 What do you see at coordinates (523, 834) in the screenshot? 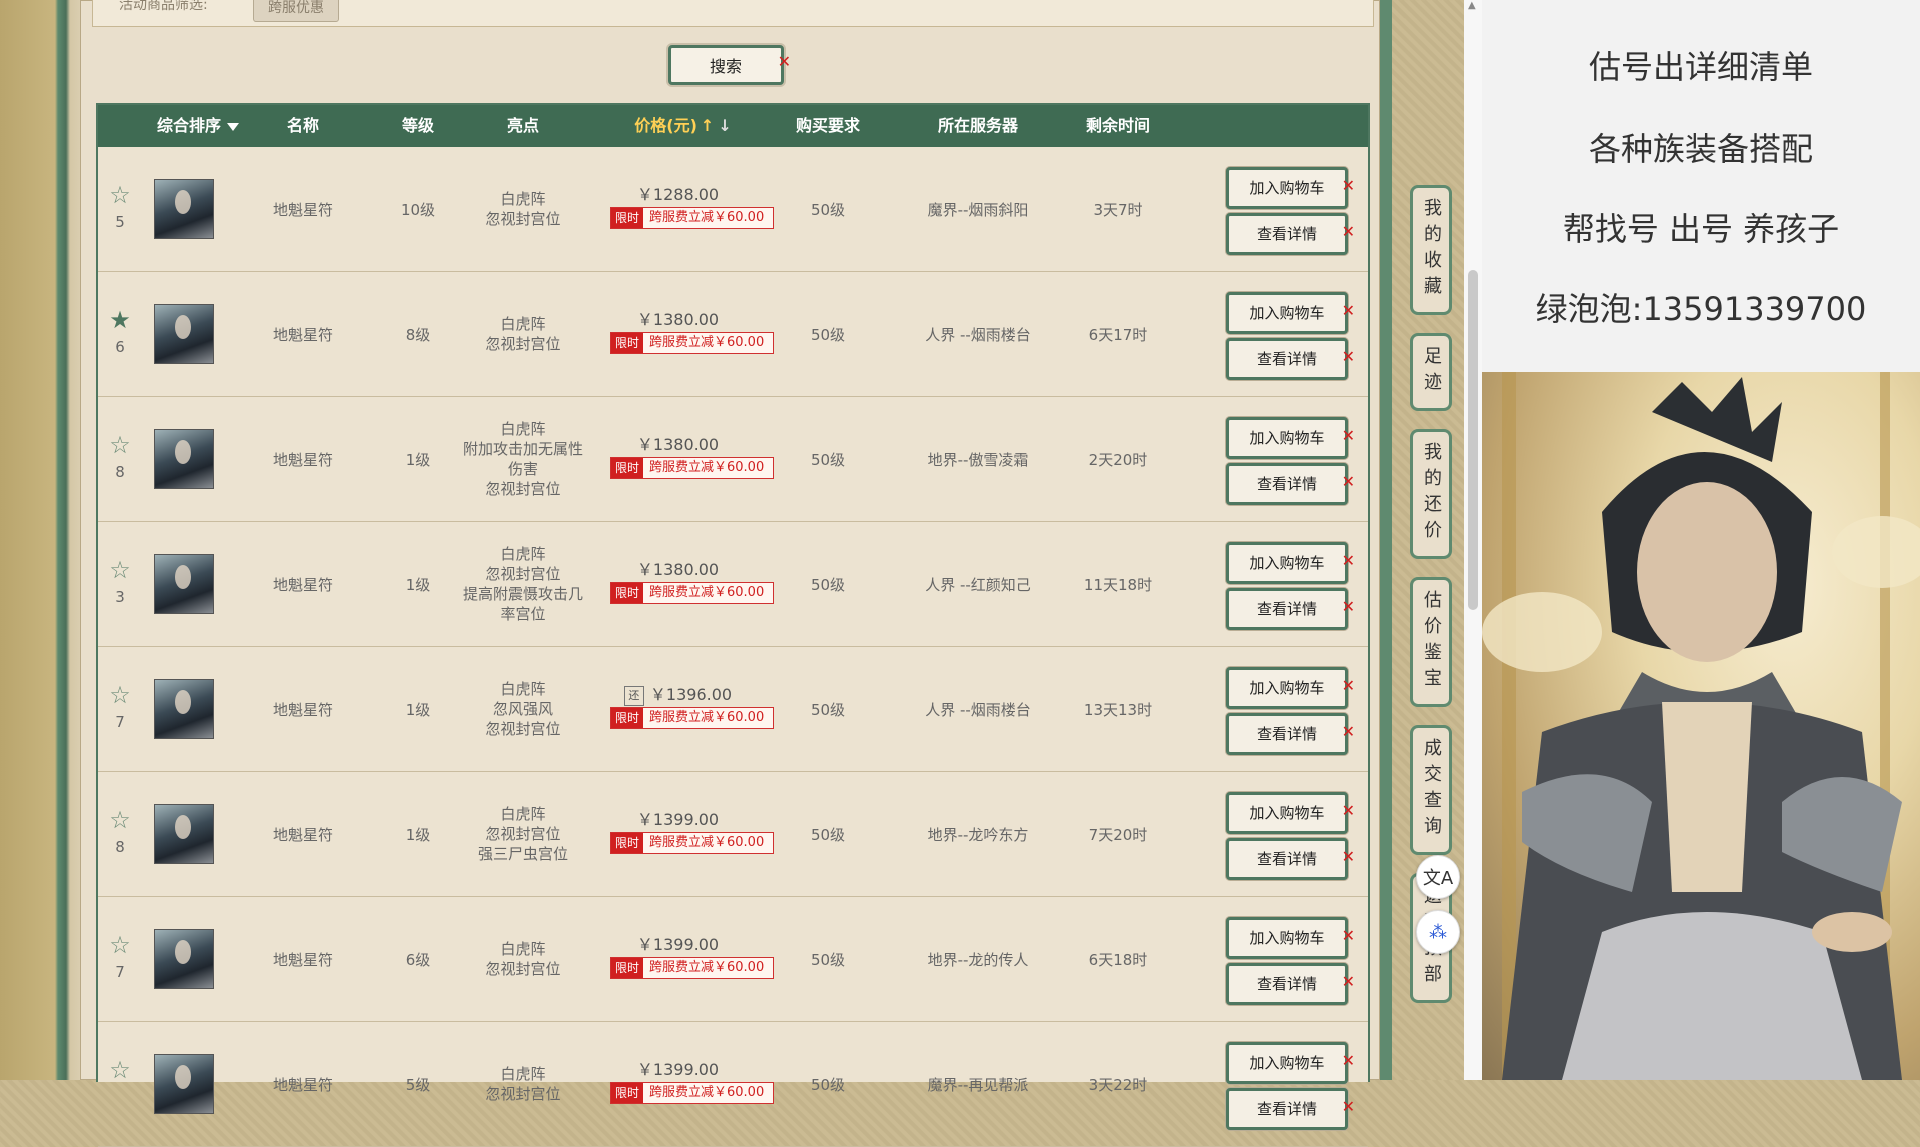
I see `item-highlight: 白虎阵 忽视封宫位 强三尸虫宫位` at bounding box center [523, 834].